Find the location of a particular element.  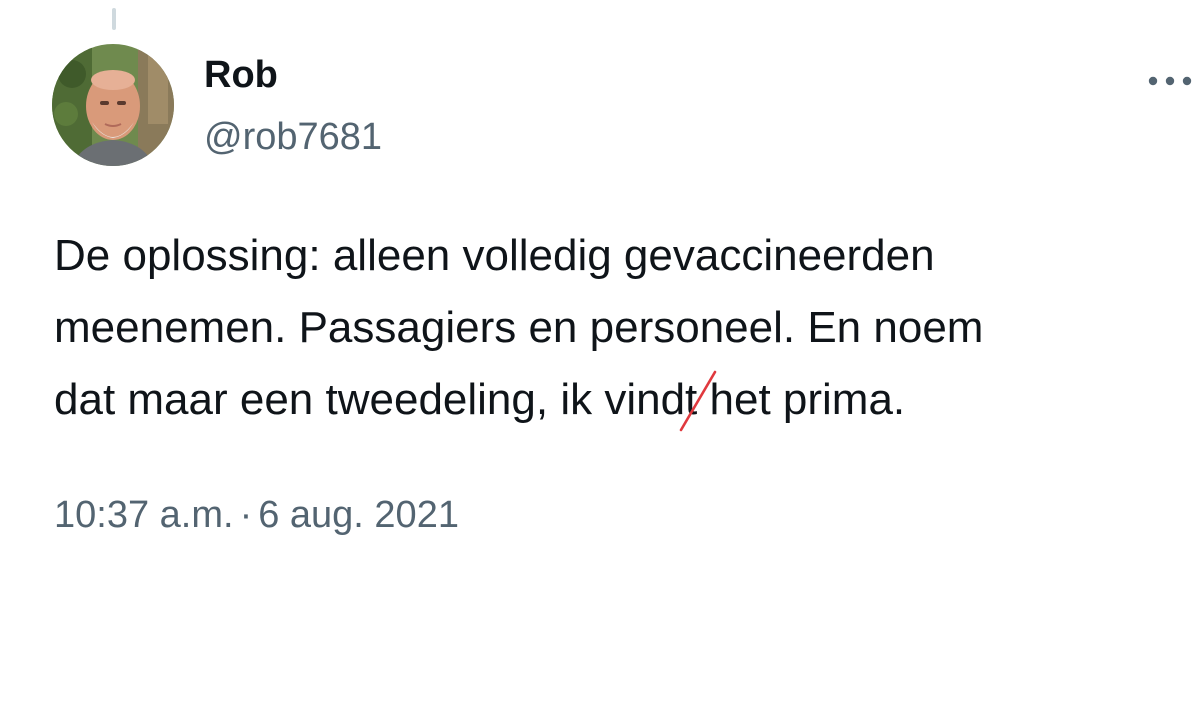

avatar-photo is located at coordinates (113, 105).